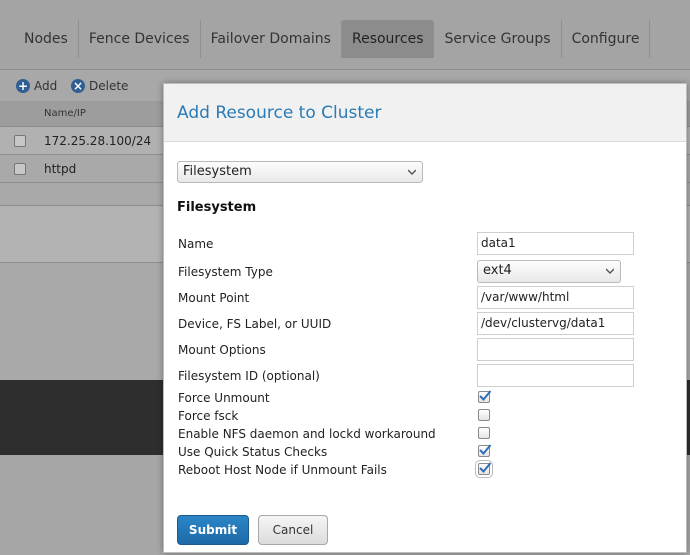 The width and height of the screenshot is (690, 555). What do you see at coordinates (60, 169) in the screenshot?
I see `row-name: httpd` at bounding box center [60, 169].